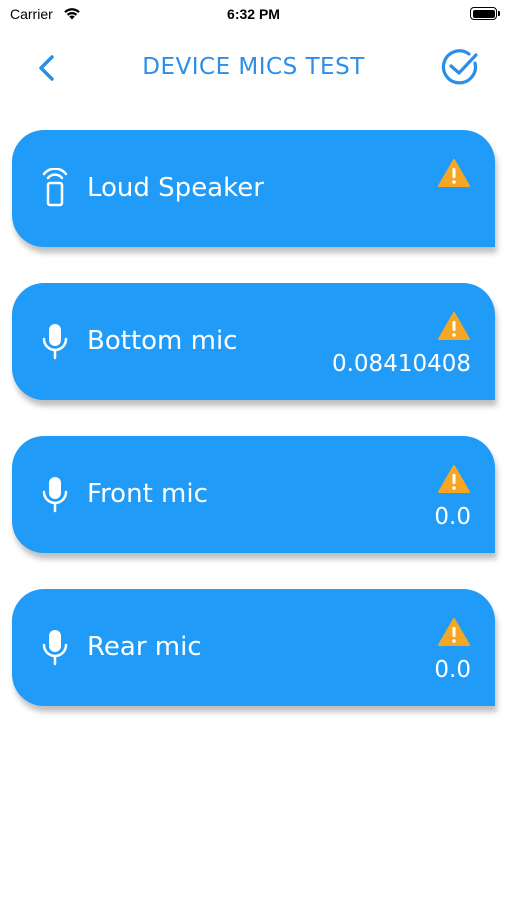 This screenshot has width=507, height=900. I want to click on page-title: DEVICE MICS TEST, so click(253, 67).